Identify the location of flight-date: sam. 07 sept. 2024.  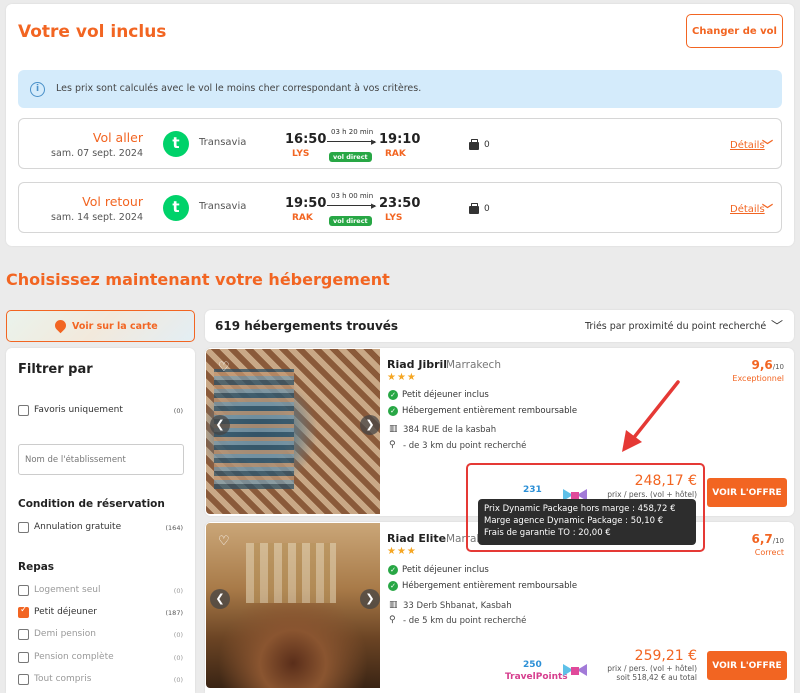
(97, 153).